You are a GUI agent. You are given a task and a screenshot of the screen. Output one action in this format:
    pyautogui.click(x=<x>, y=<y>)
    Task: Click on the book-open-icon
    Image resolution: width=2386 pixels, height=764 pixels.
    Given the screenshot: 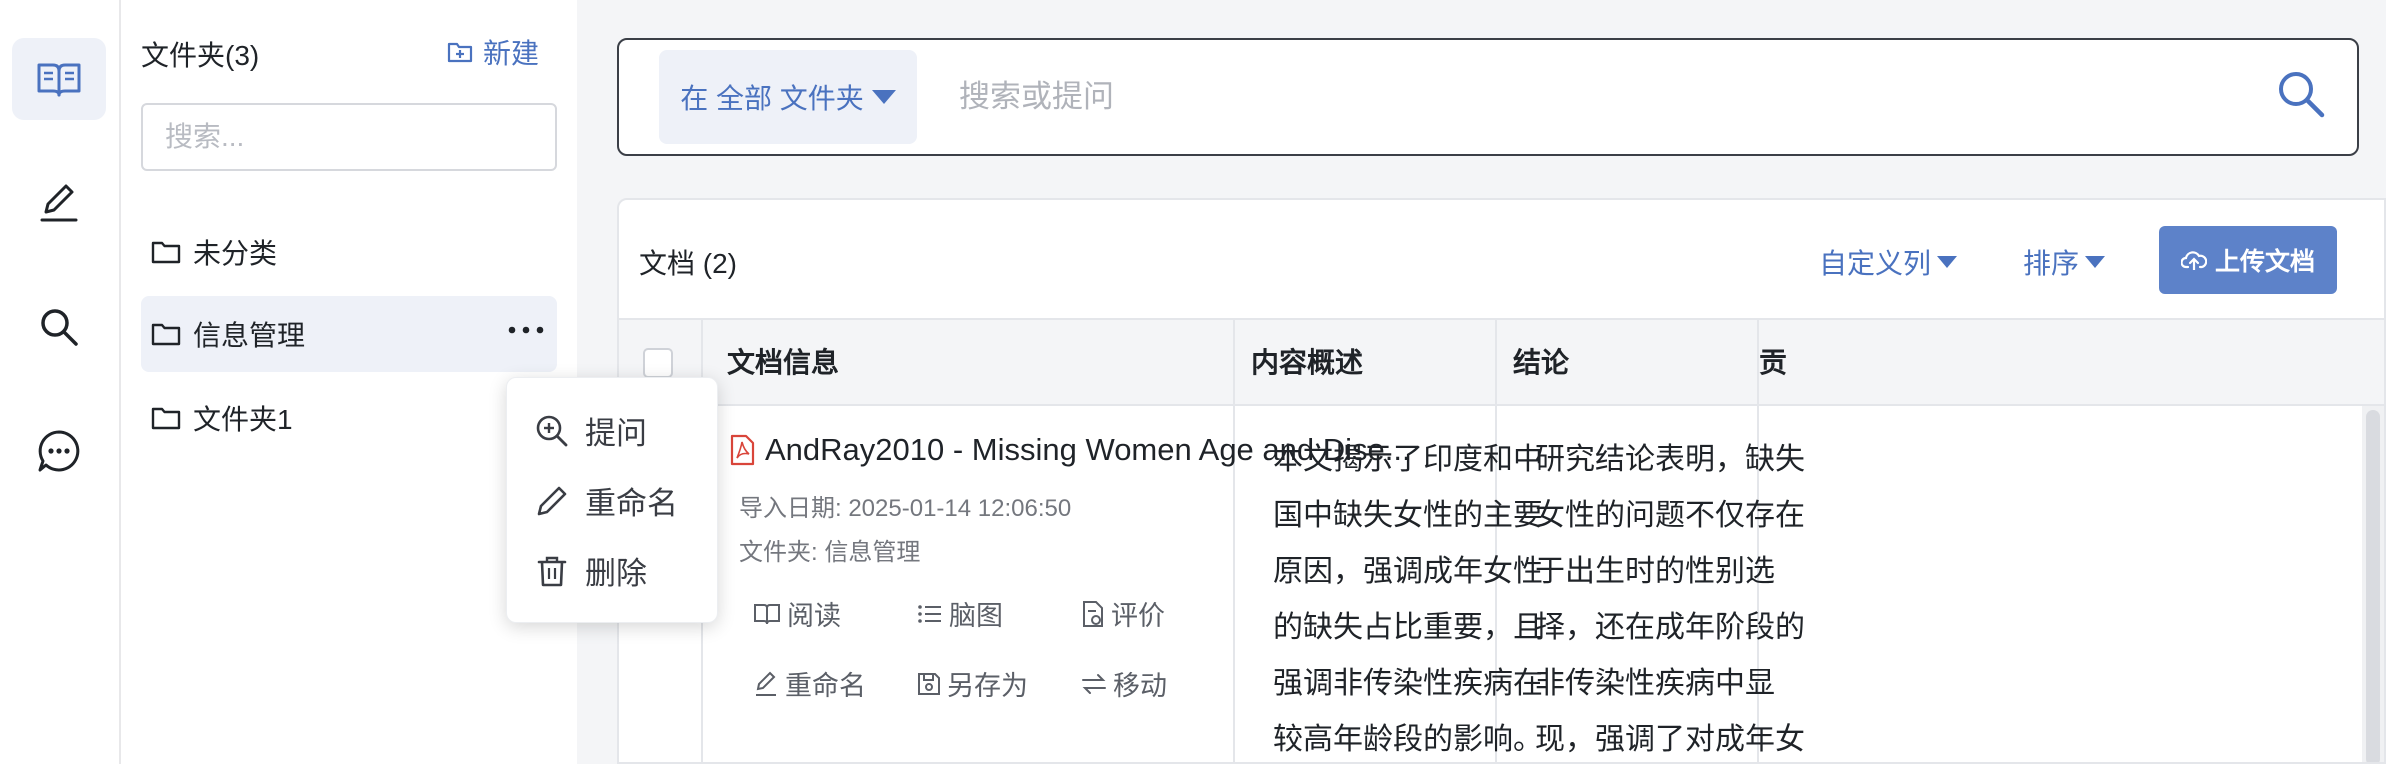 What is the action you would take?
    pyautogui.click(x=767, y=613)
    